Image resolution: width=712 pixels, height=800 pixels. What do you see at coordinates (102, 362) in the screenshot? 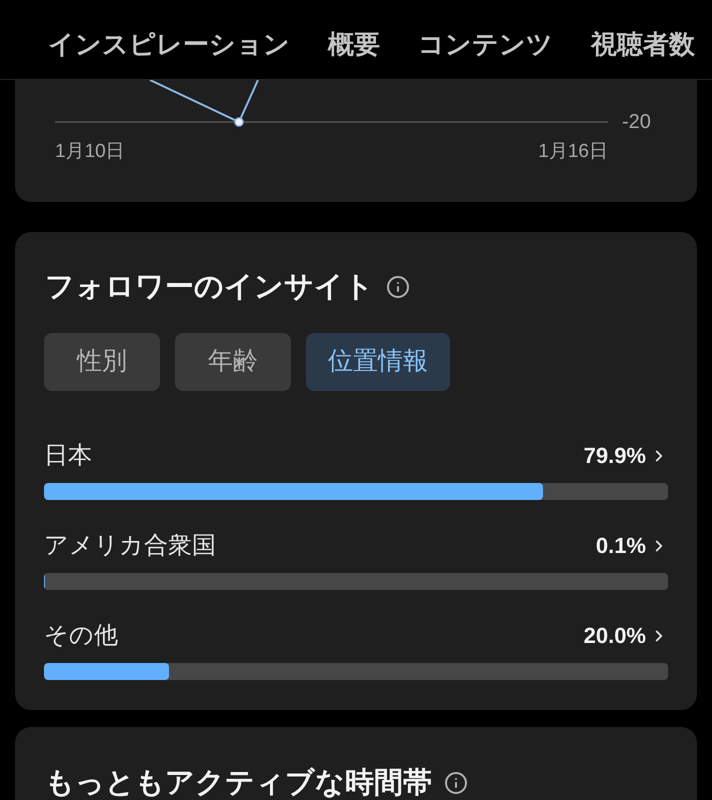
I see `filter-tab: 性別` at bounding box center [102, 362].